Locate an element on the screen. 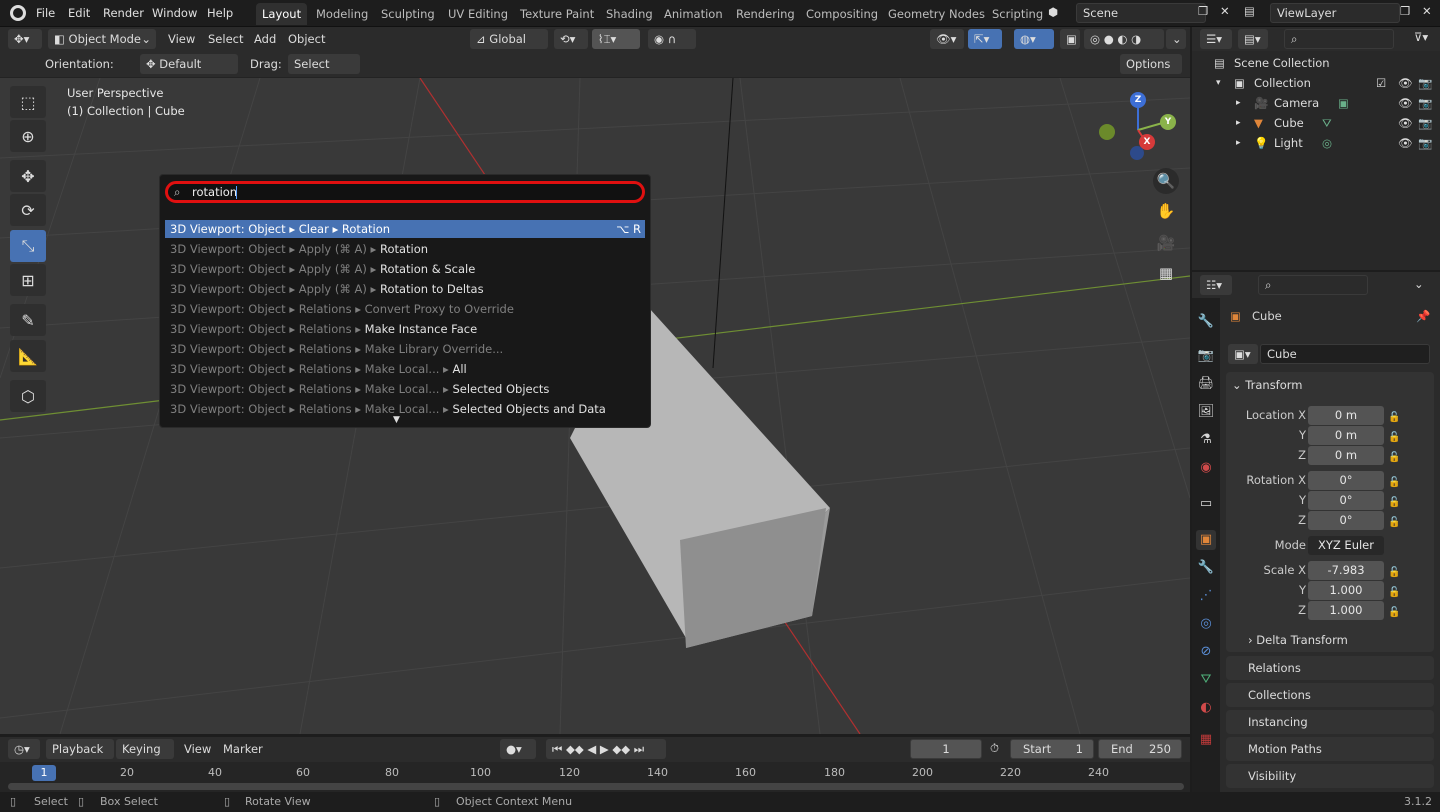 The width and height of the screenshot is (1440, 812). rotation-mode-dropdown: XYZ Euler is located at coordinates (1346, 545).